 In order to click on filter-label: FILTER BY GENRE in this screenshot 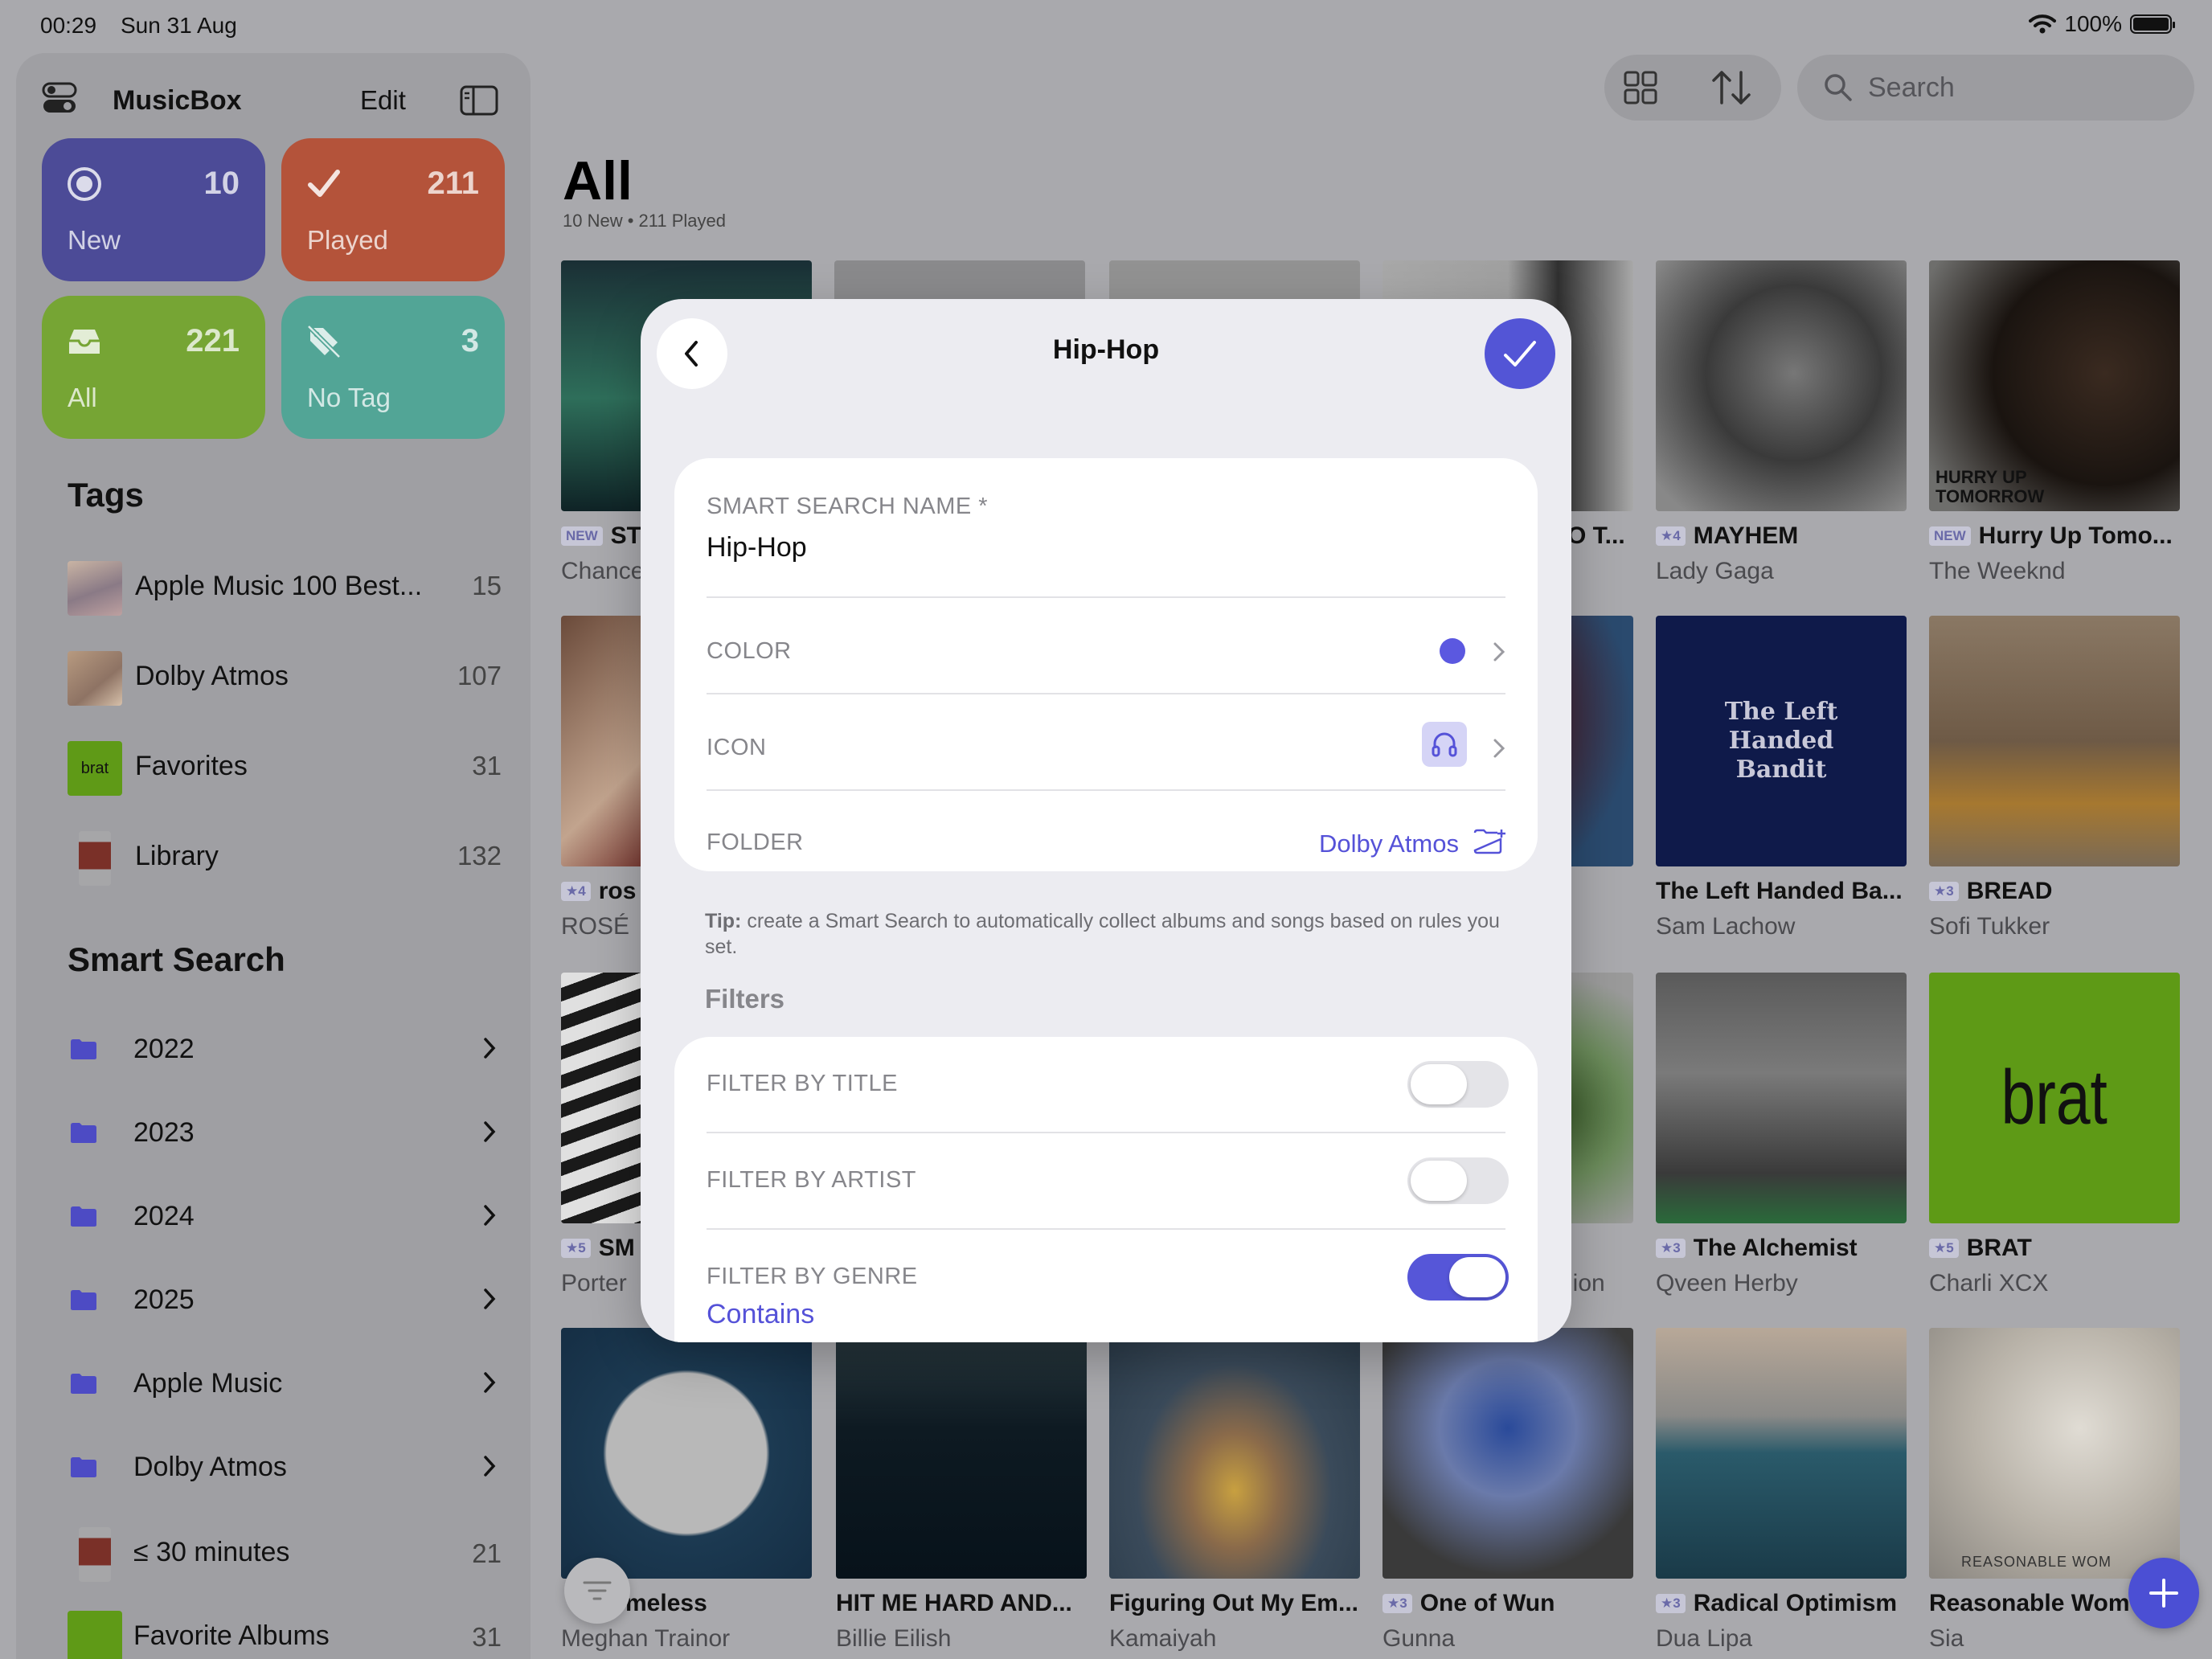, I will do `click(812, 1276)`.